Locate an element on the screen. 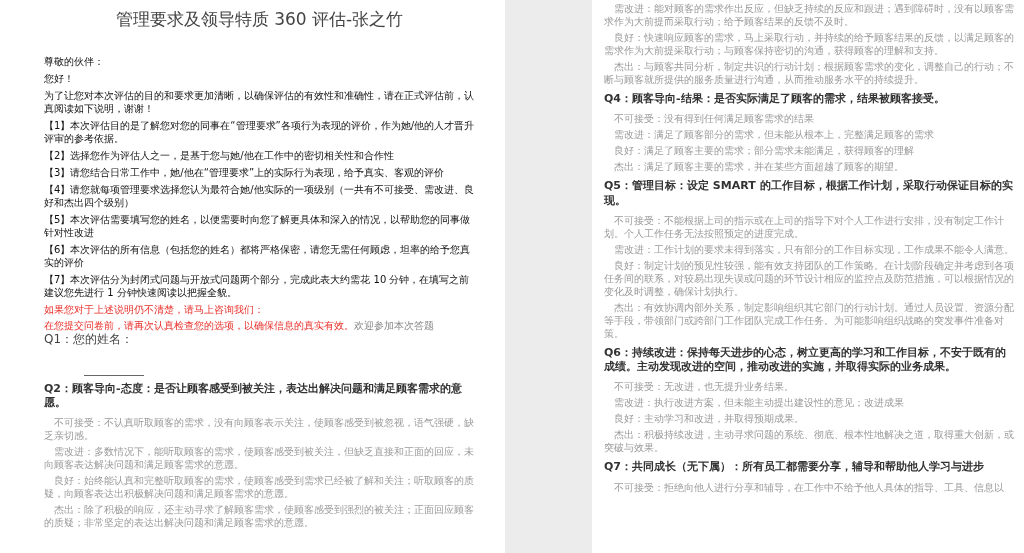  question-heading: Q7：共同成长（无下属）：所有员工都需要分享，辅导和帮助他人学习与进步 is located at coordinates (794, 467).